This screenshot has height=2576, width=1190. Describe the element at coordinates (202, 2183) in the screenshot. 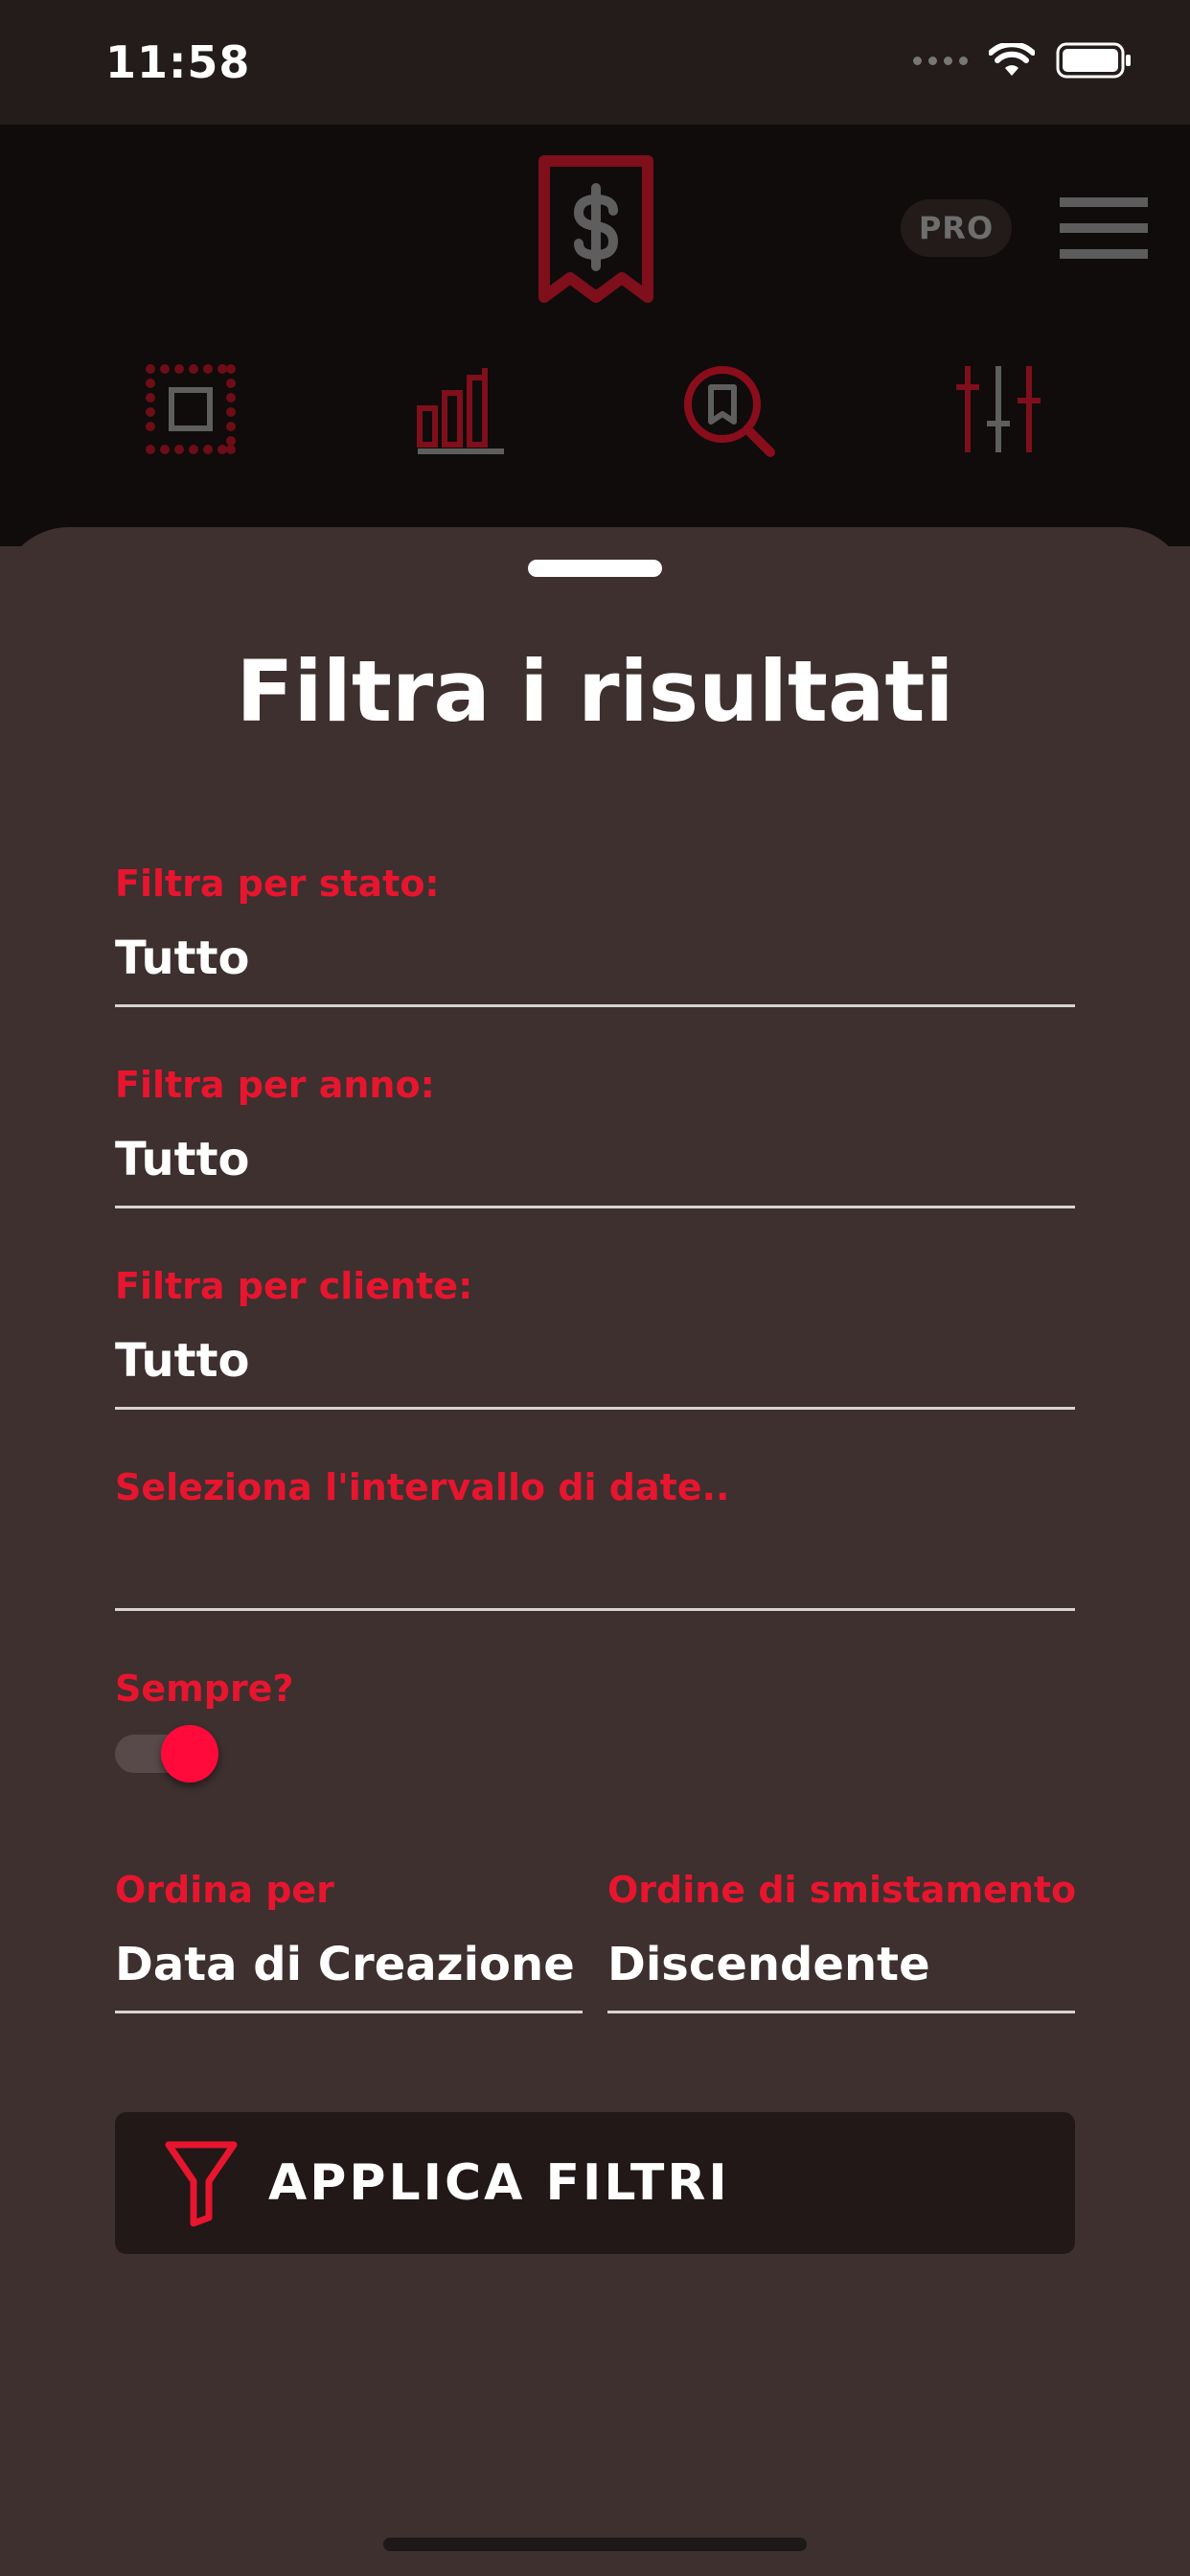

I see `funnel-icon` at that location.